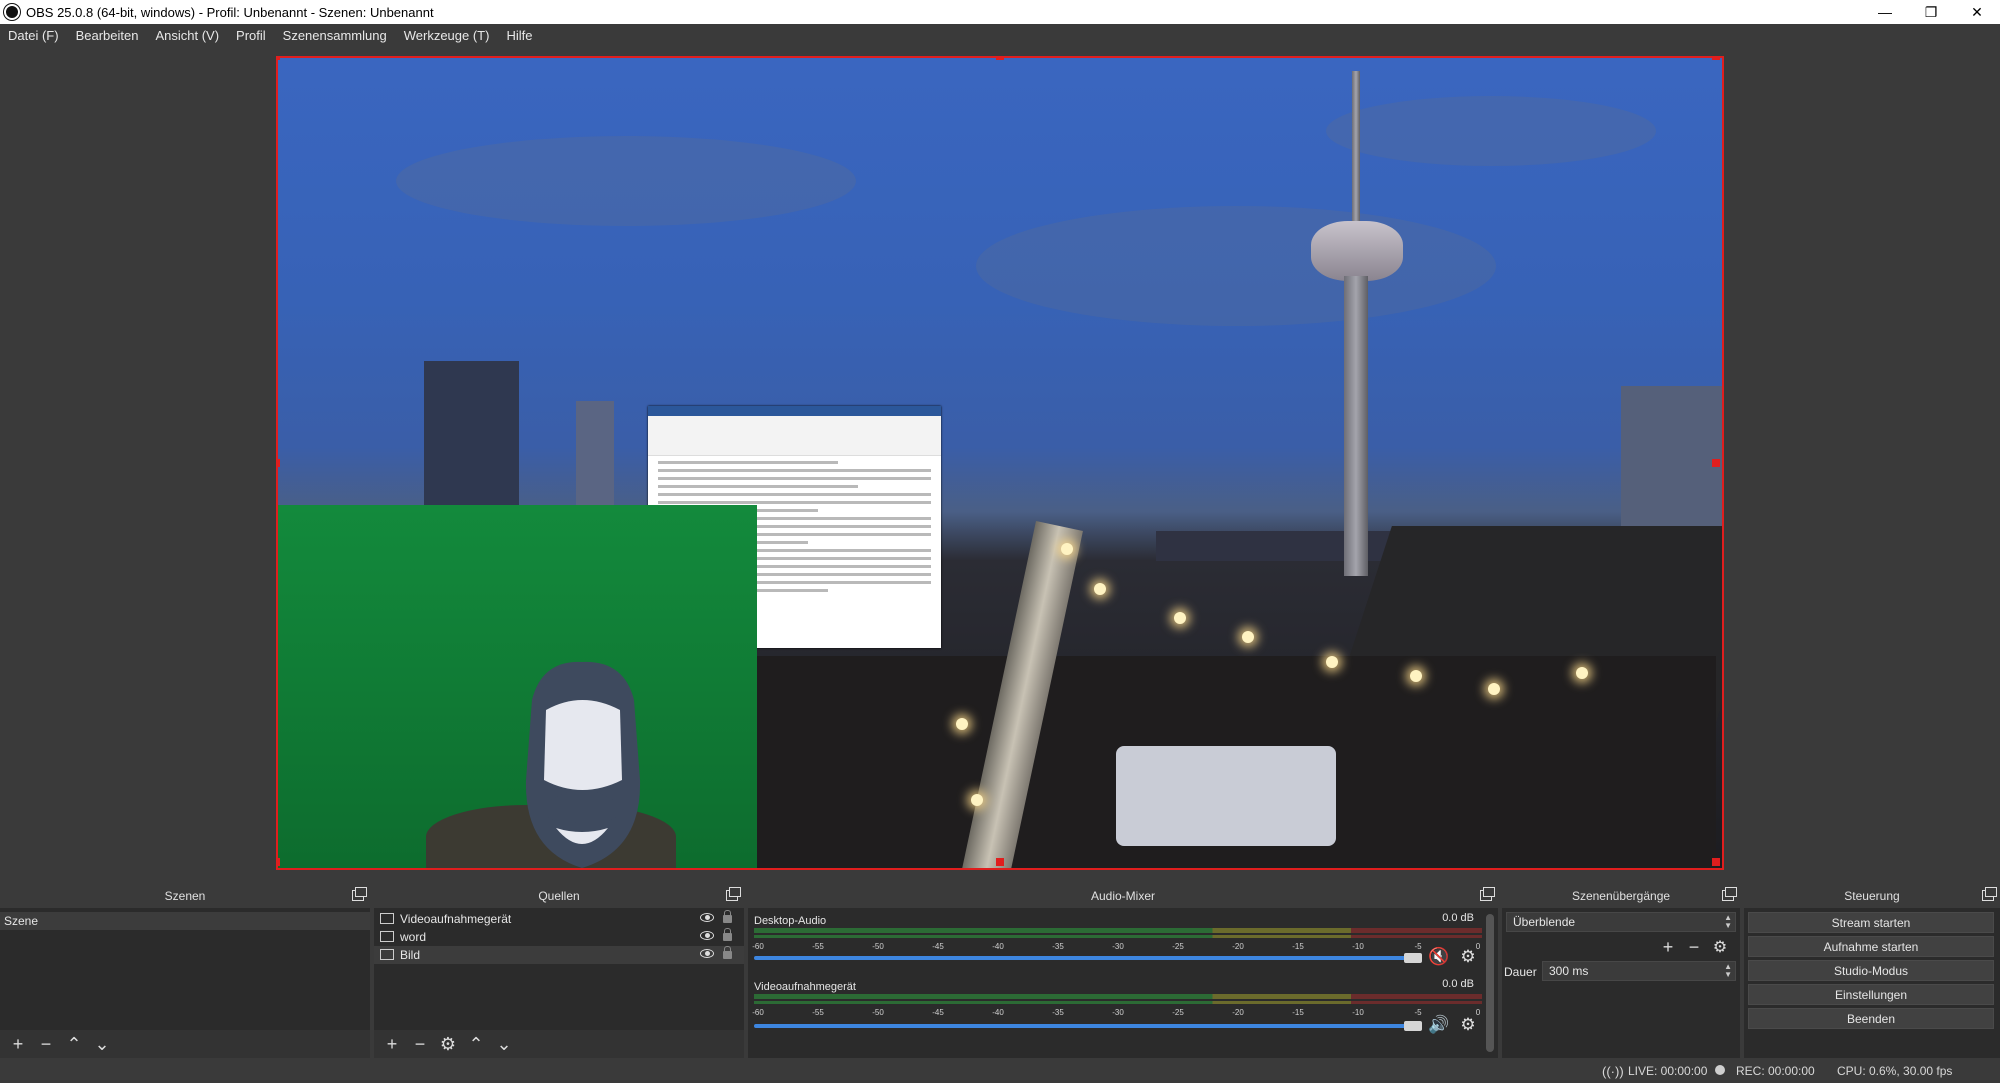 This screenshot has width=2000, height=1083. Describe the element at coordinates (33, 35) in the screenshot. I see `menu-datei: Datei (F)` at that location.